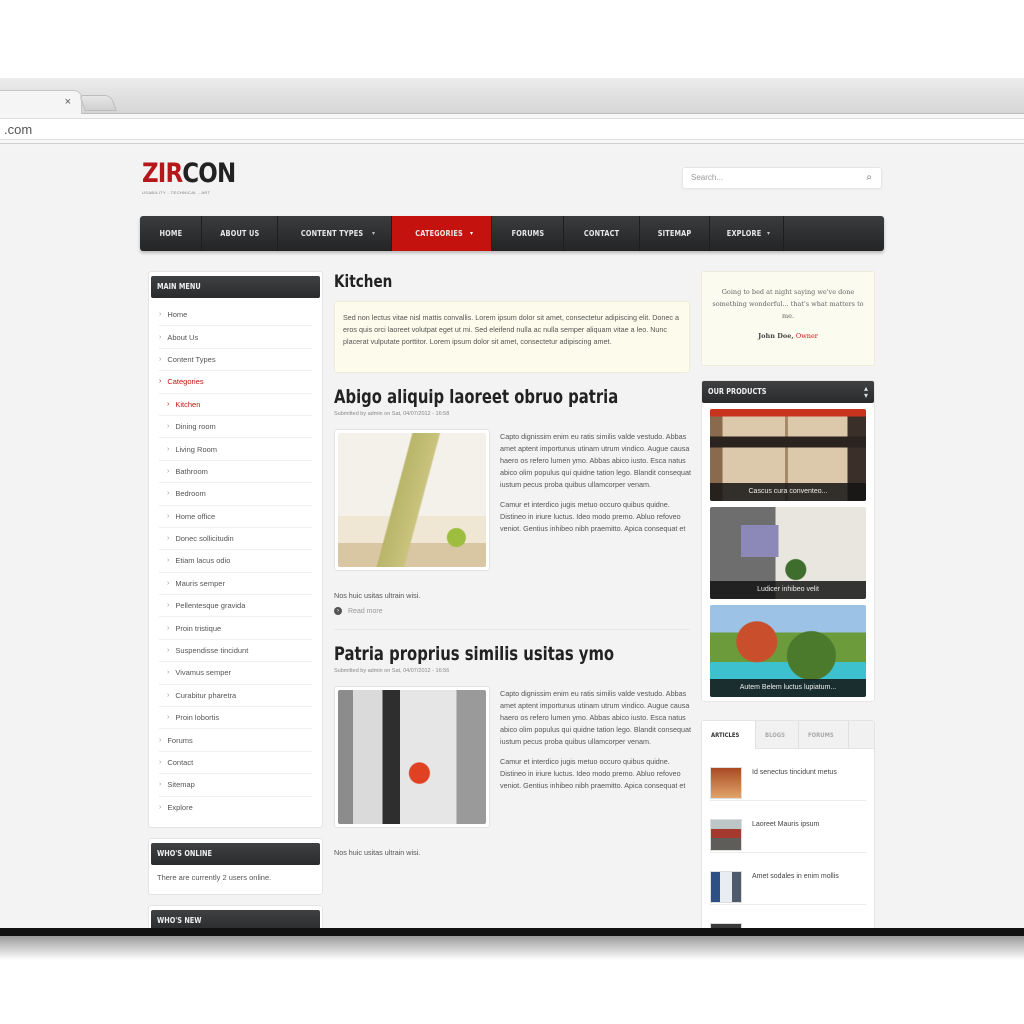 This screenshot has width=1024, height=1024. What do you see at coordinates (203, 561) in the screenshot?
I see `menu-item-label: Etiam lacus odio` at bounding box center [203, 561].